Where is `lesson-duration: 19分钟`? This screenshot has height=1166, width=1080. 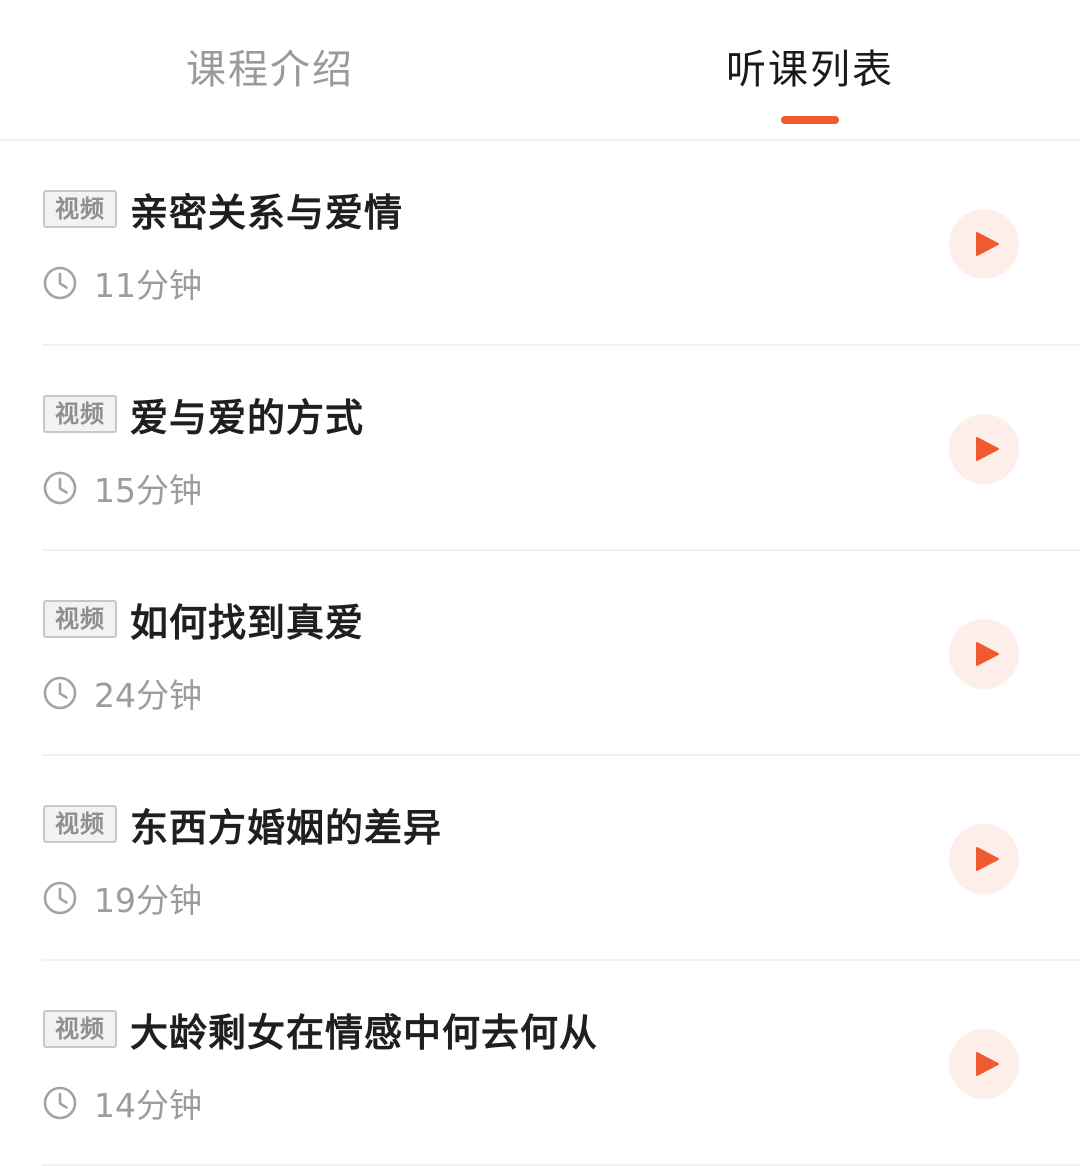
lesson-duration: 19分钟 is located at coordinates (148, 900).